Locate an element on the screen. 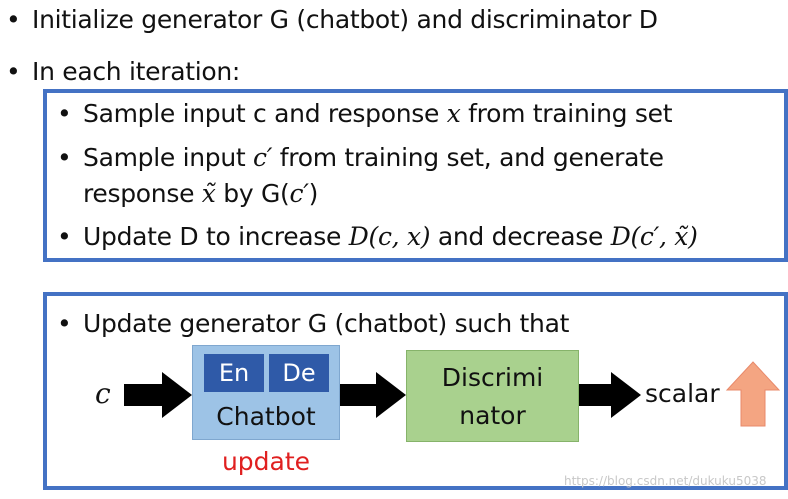 The image size is (788, 499). bullet-iteration-text: In each iteration: is located at coordinates (136, 71).